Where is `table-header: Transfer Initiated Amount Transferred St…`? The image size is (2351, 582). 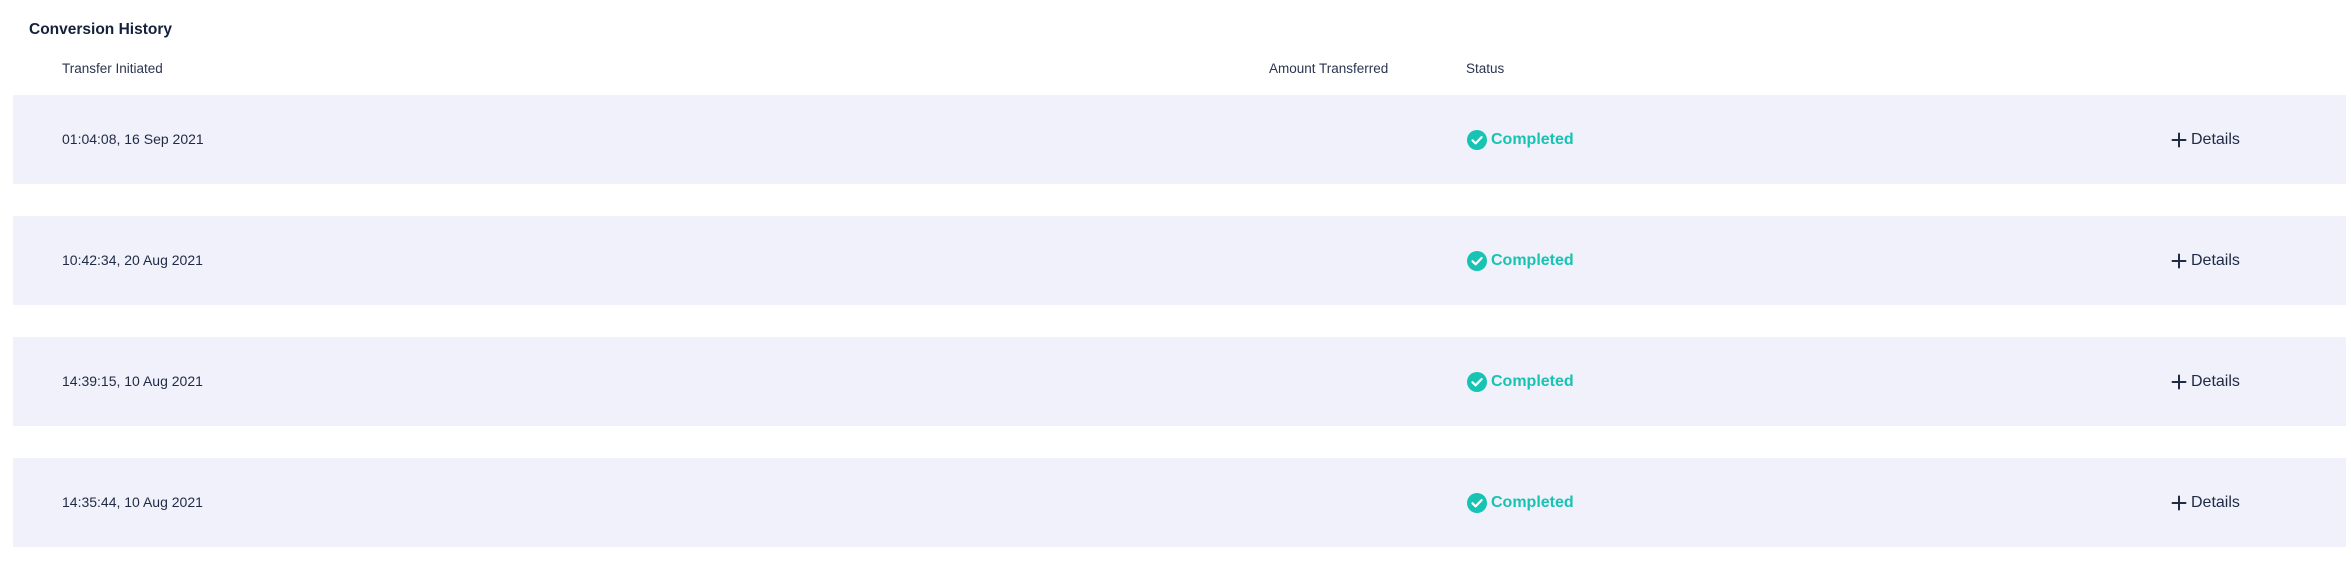
table-header: Transfer Initiated Amount Transferred St… is located at coordinates (1175, 69).